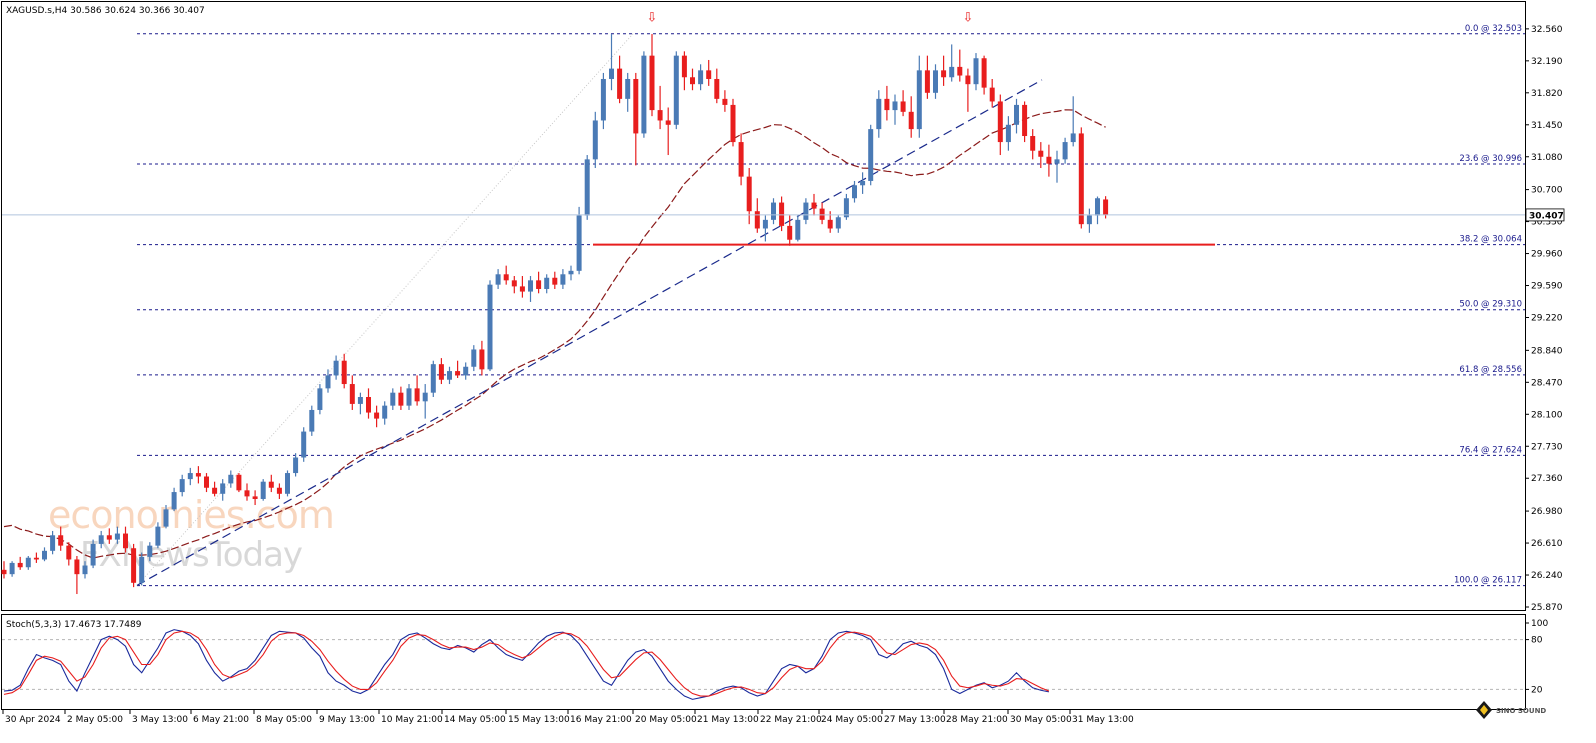 The width and height of the screenshot is (1596, 743). Describe the element at coordinates (1547, 512) in the screenshot. I see `price-tick-label: 26.980` at that location.